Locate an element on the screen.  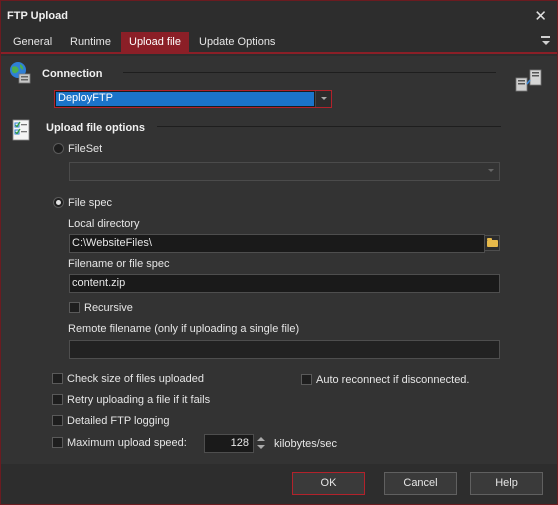
fileset-radio is located at coordinates (58, 148).